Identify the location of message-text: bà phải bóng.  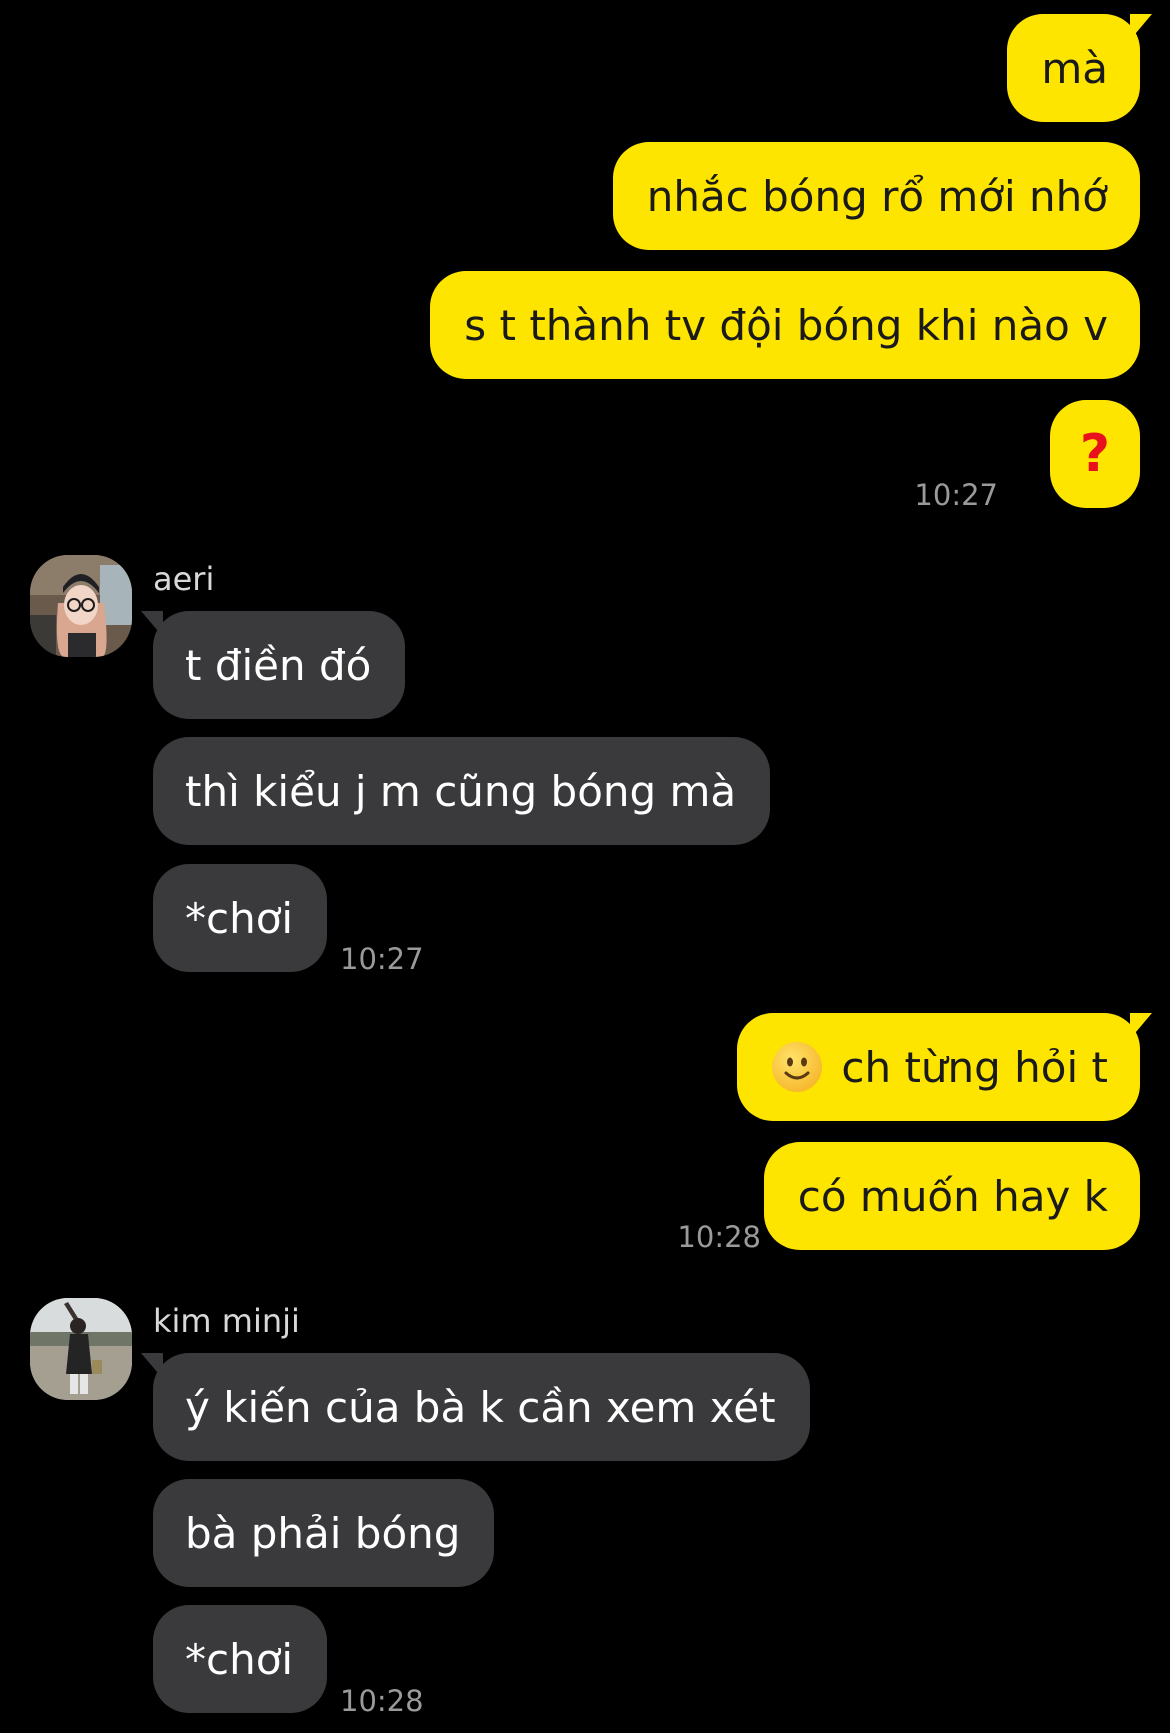
(323, 1533).